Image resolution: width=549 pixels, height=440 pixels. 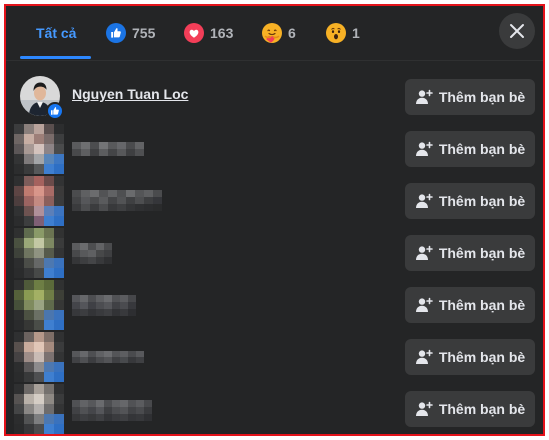 I want to click on tab-like: 755, so click(x=130, y=33).